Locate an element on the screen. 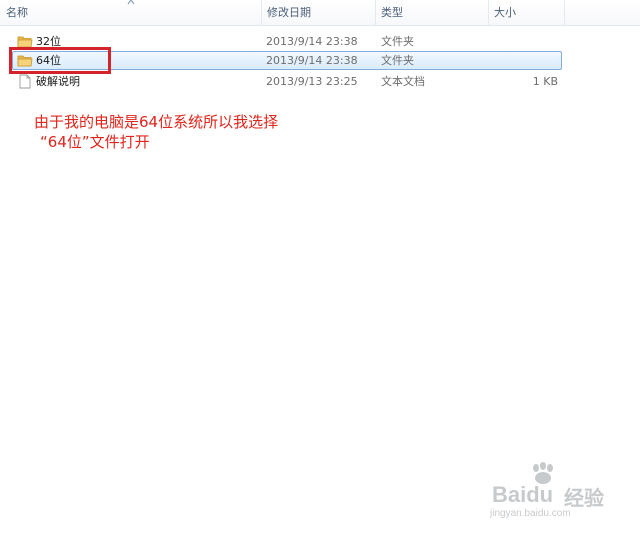 The image size is (640, 537). column-header-name-label: 名称 is located at coordinates (17, 12).